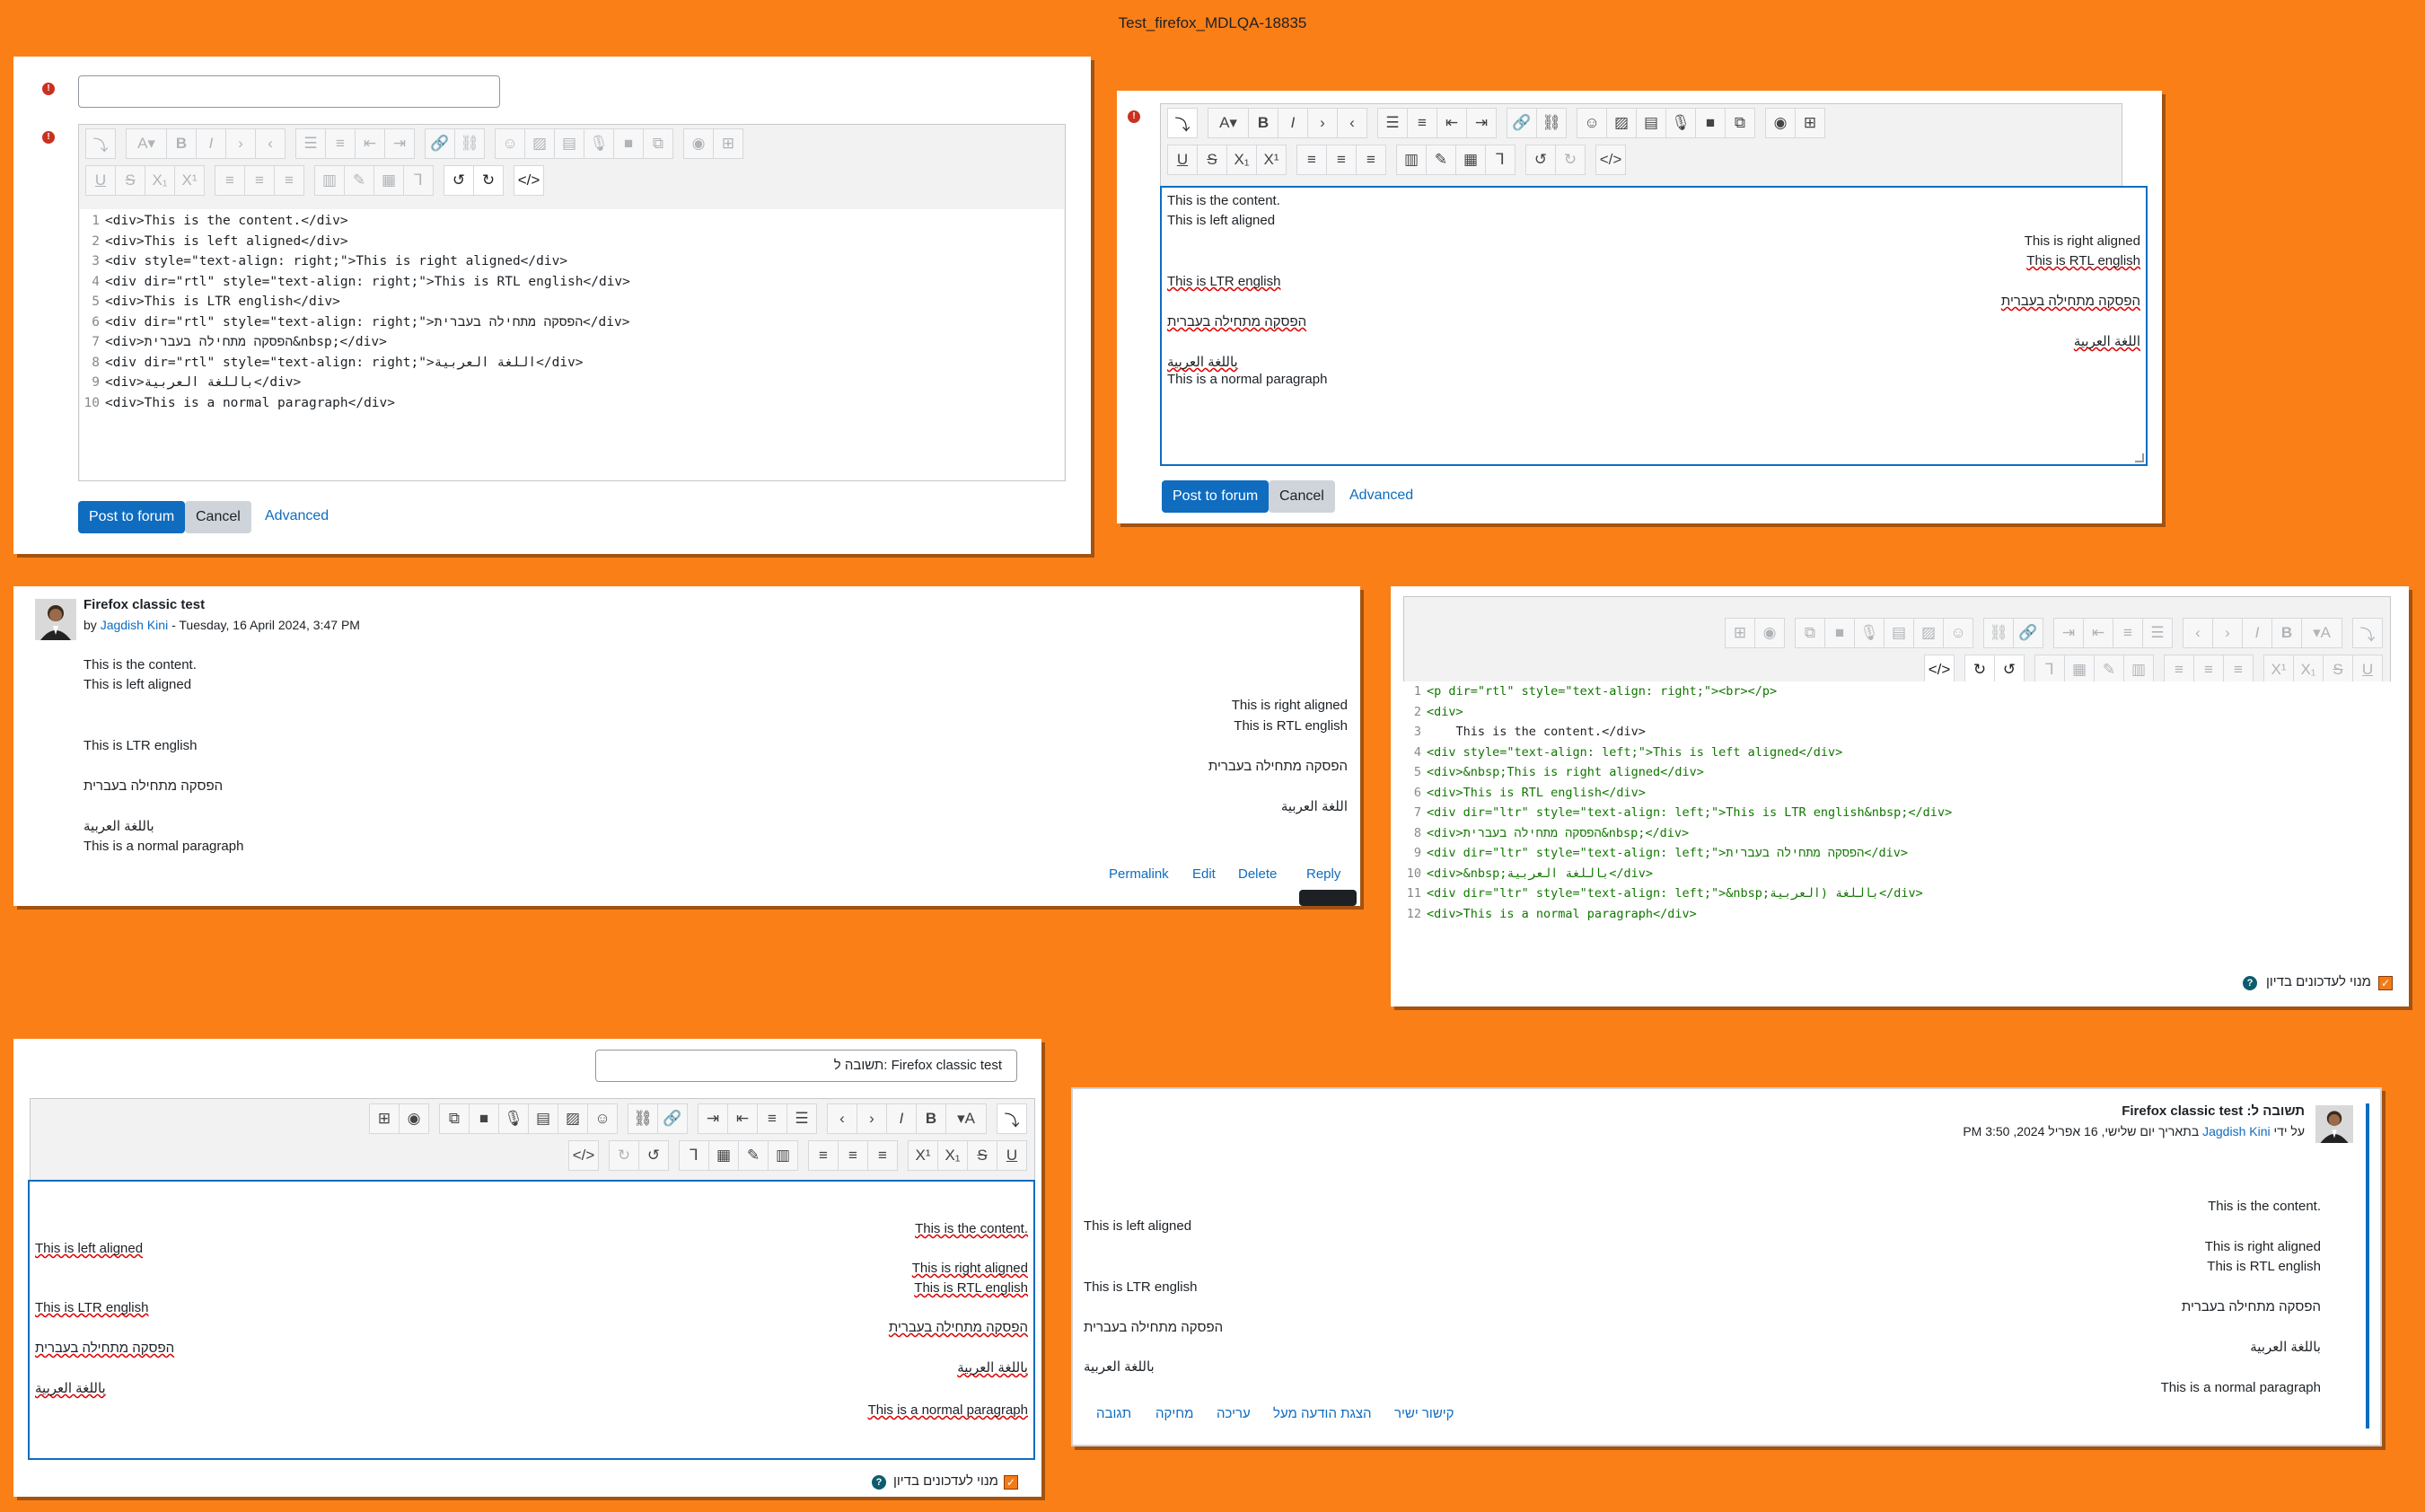 The height and width of the screenshot is (1512, 2425). I want to click on permalink-link: קישור ישיר, so click(1424, 1413).